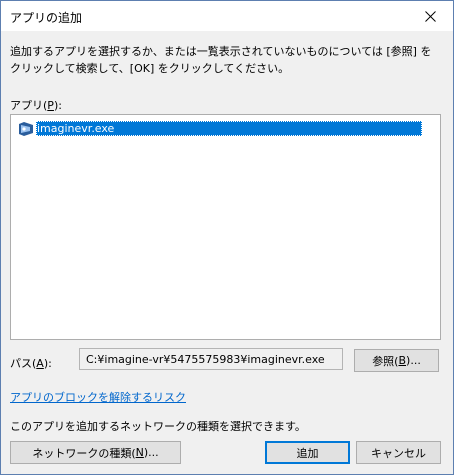 The width and height of the screenshot is (454, 475). What do you see at coordinates (227, 16) in the screenshot?
I see `title-bar: アプリの追加` at bounding box center [227, 16].